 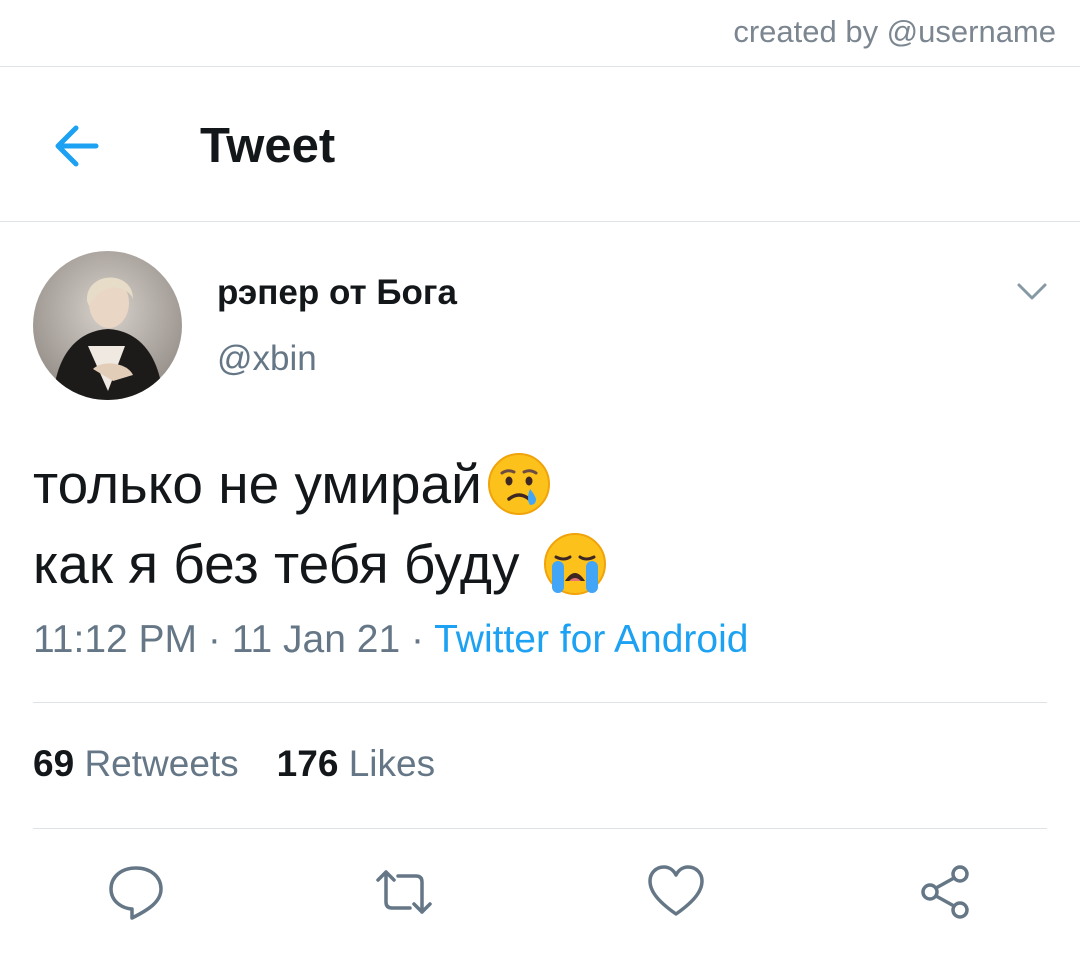 I want to click on back-button, so click(x=78, y=146).